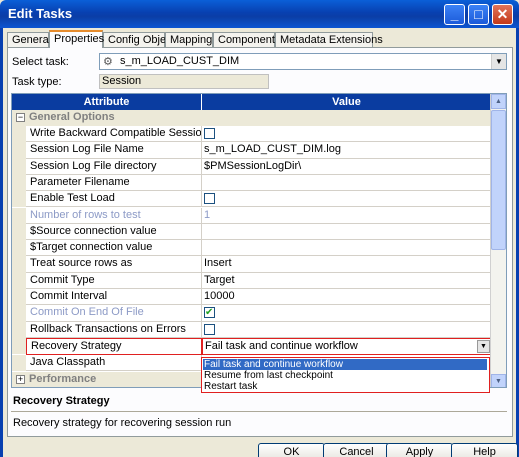 Image resolution: width=519 pixels, height=457 pixels. What do you see at coordinates (40, 62) in the screenshot?
I see `select-task-label: Select task:` at bounding box center [40, 62].